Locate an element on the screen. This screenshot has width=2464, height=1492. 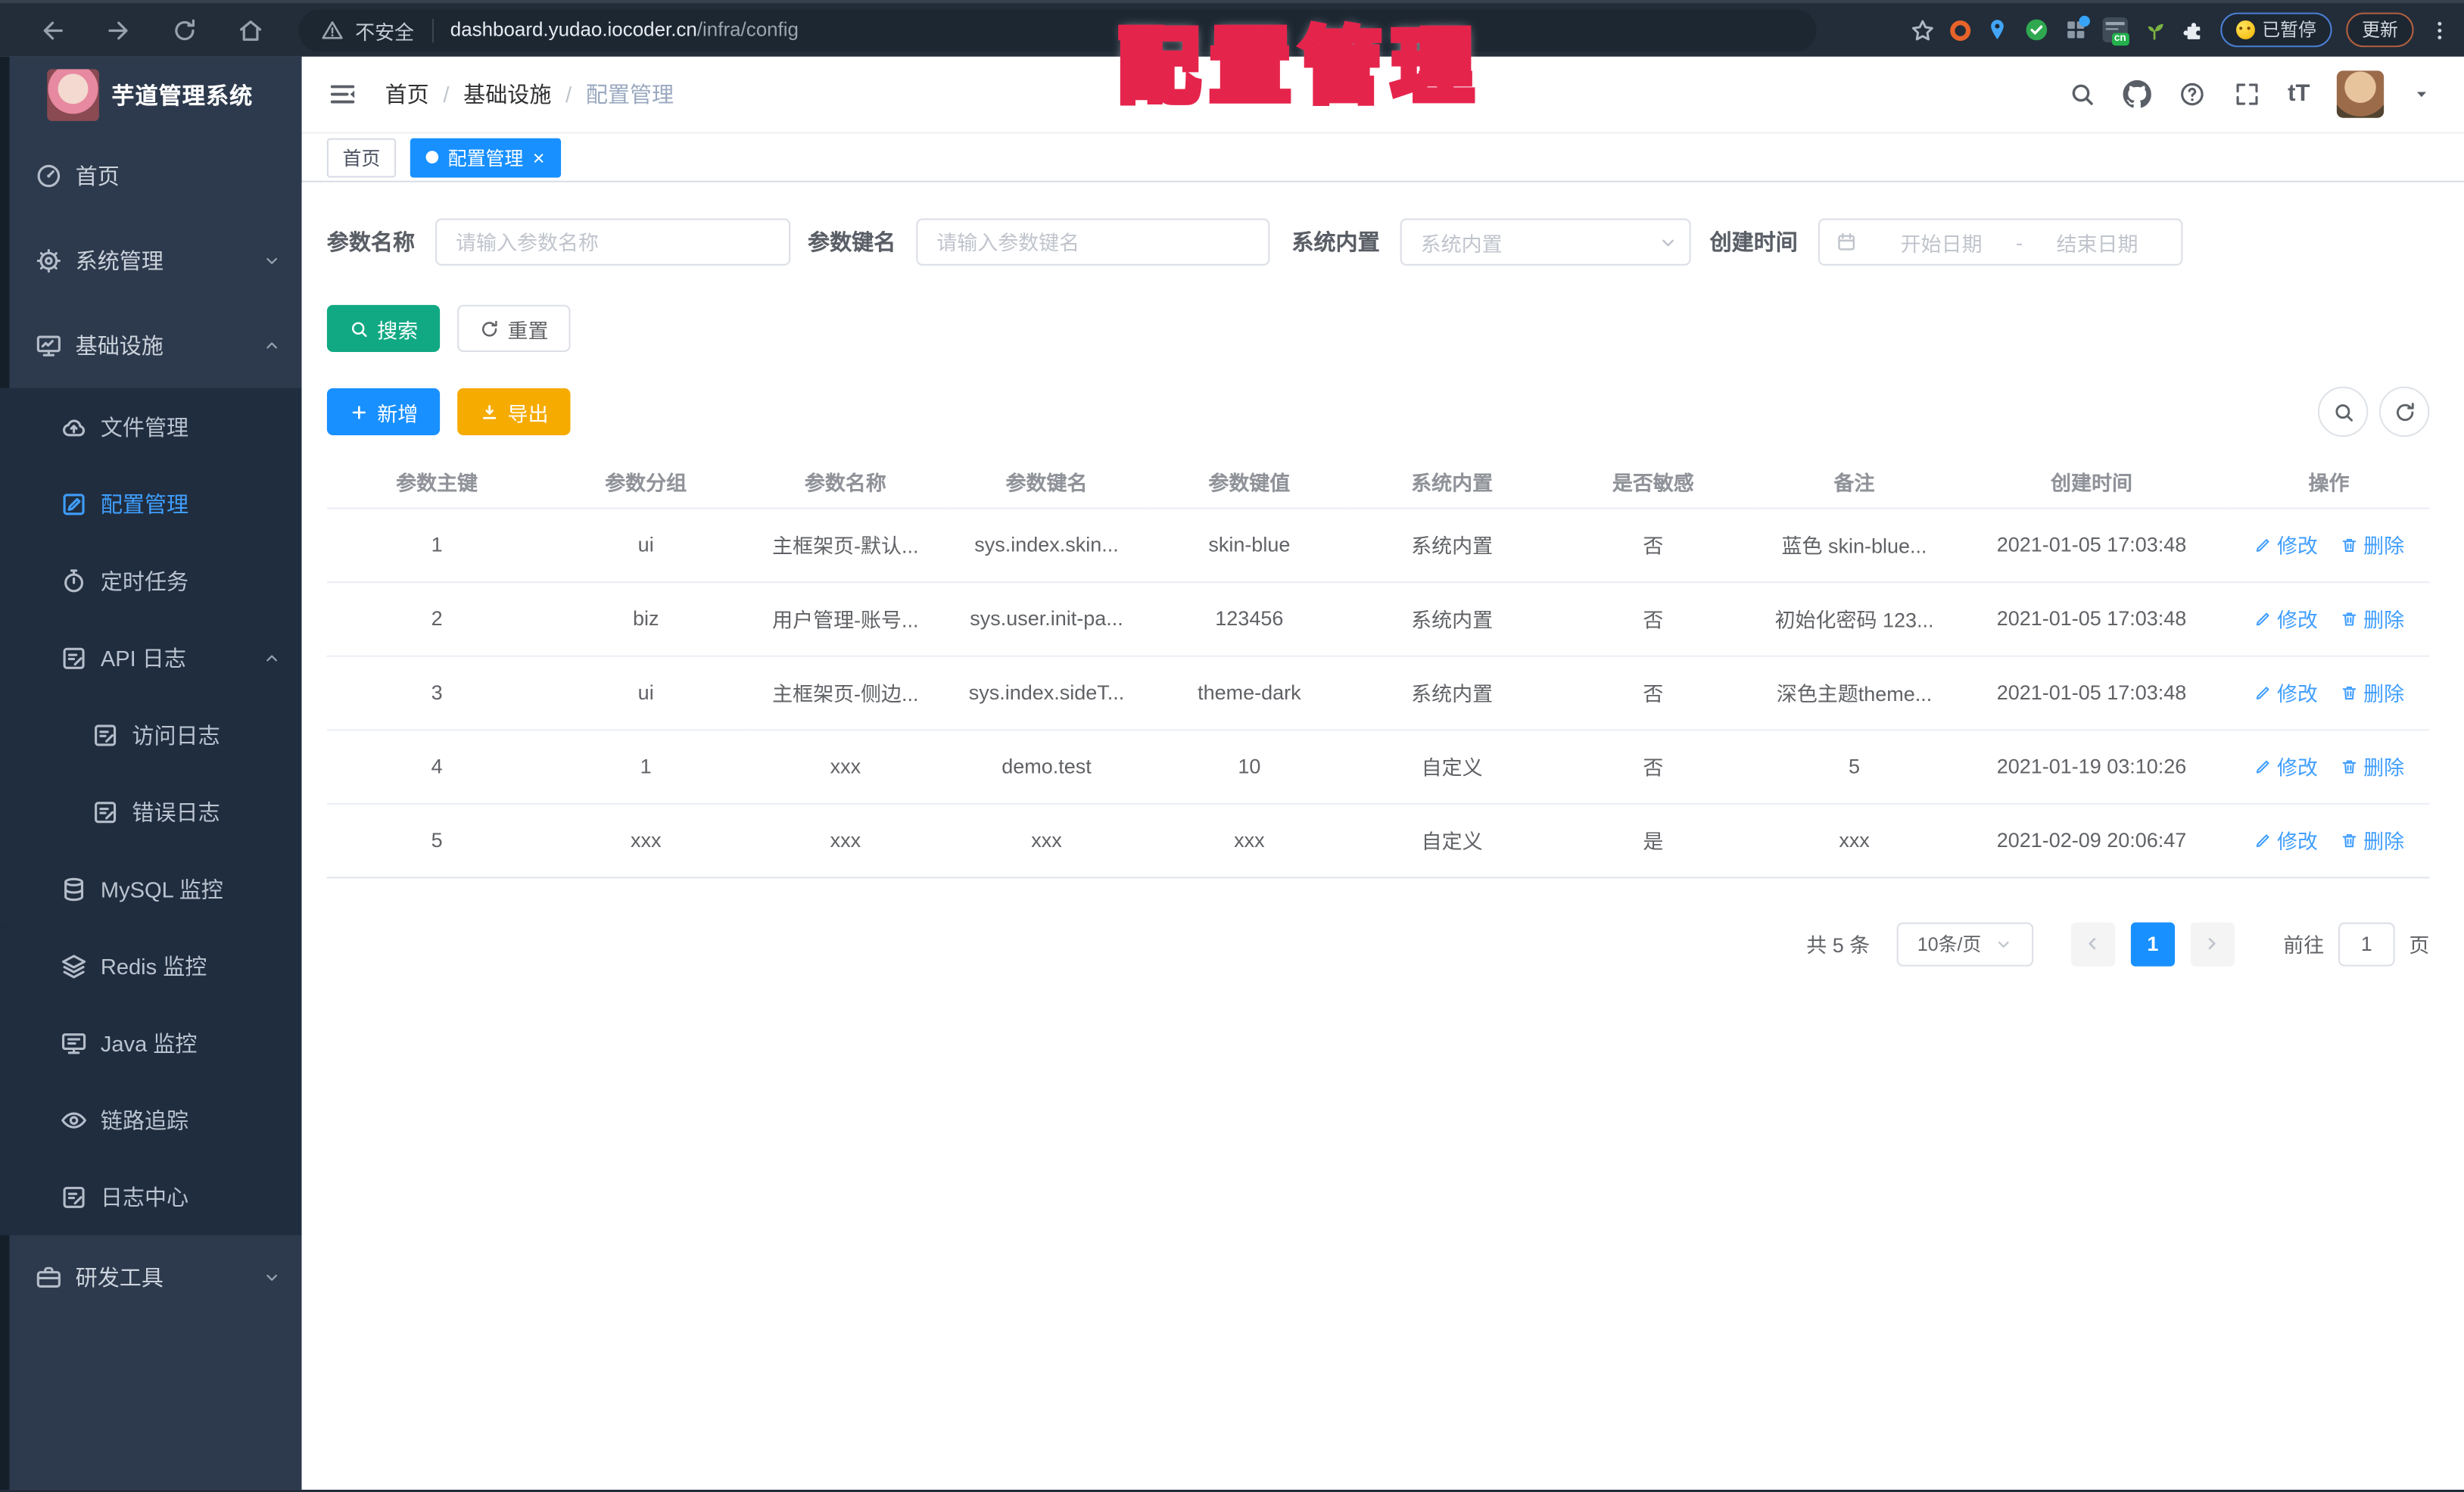
sidebar-item-label: 链路追踪 is located at coordinates (144, 1119).